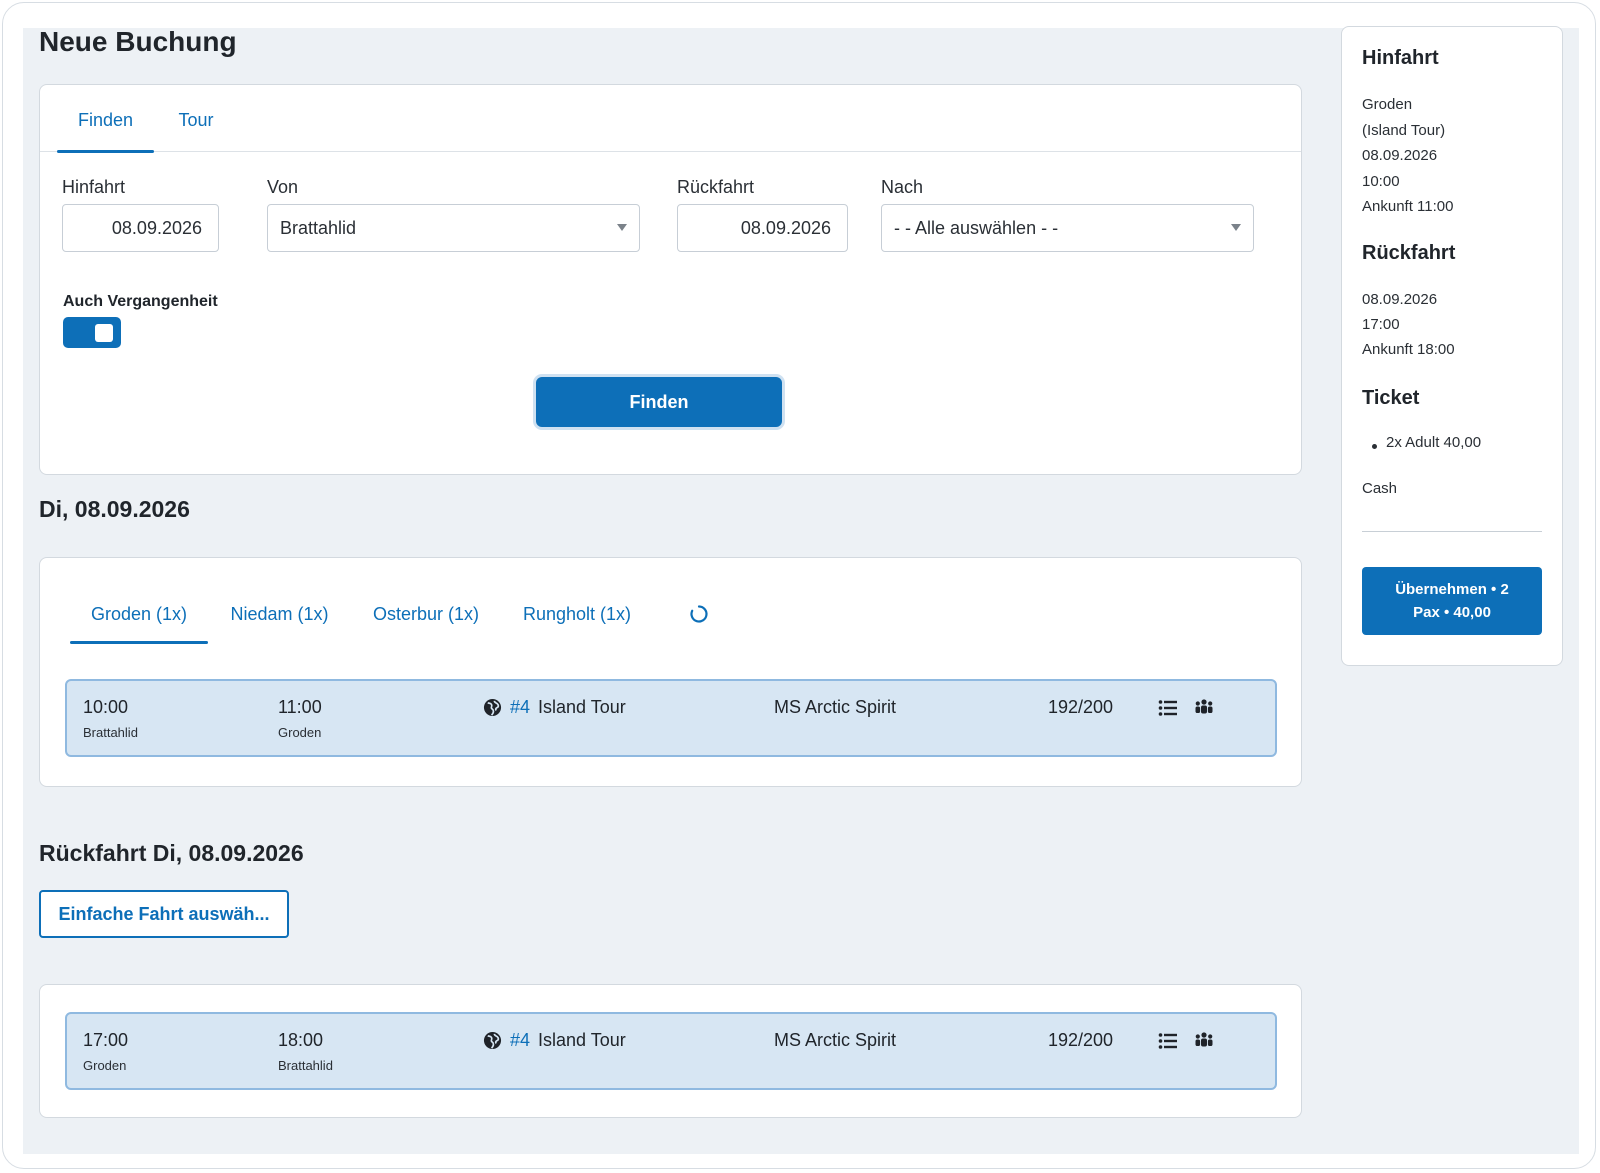 The height and width of the screenshot is (1173, 1600). Describe the element at coordinates (1387, 104) in the screenshot. I see `summary-outbound-line: Groden` at that location.